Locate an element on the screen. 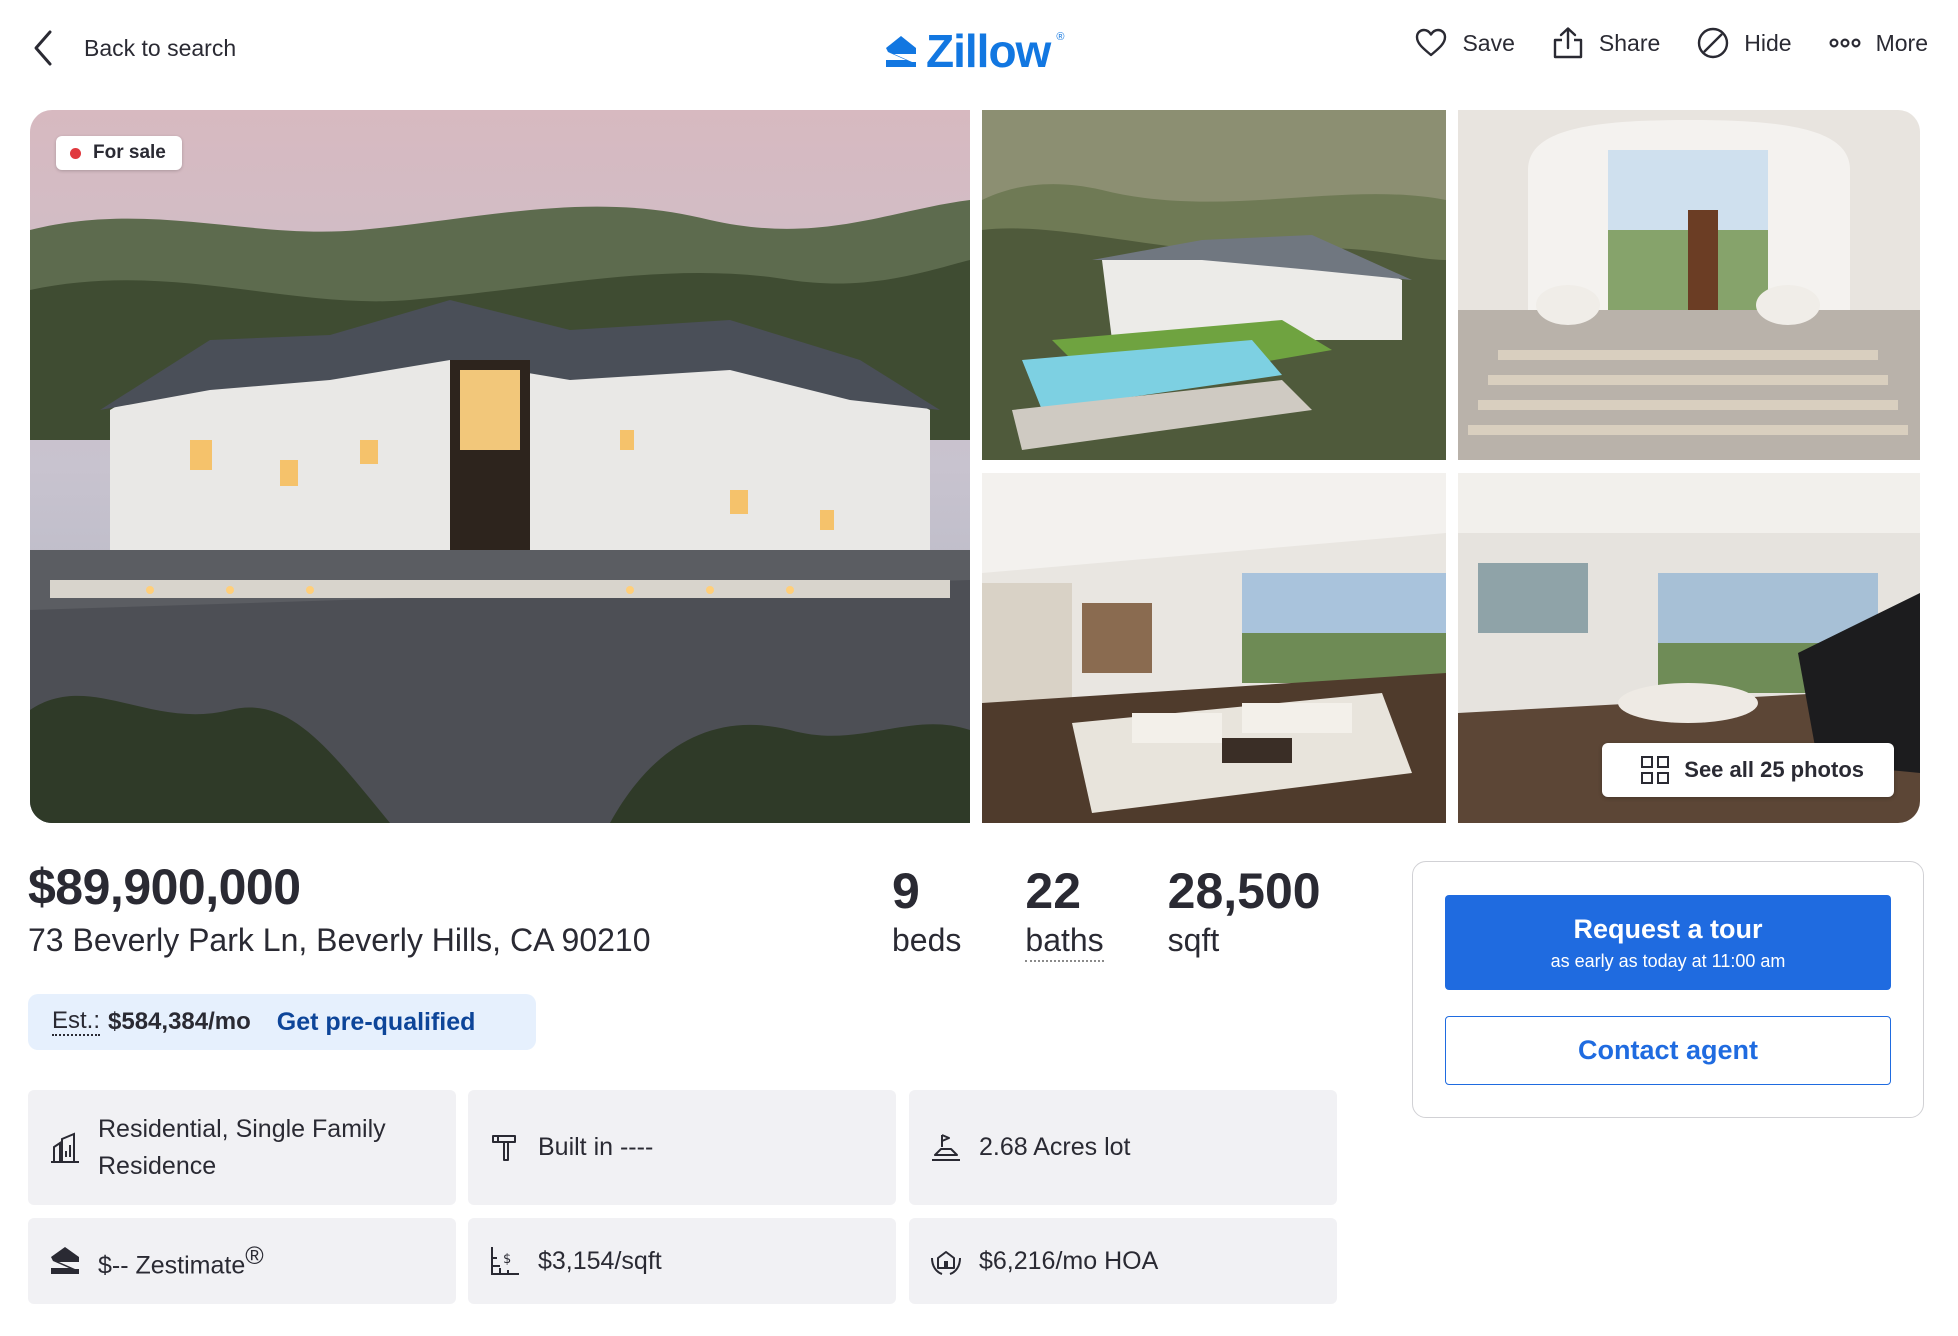 The height and width of the screenshot is (1336, 1958). photo-living-room is located at coordinates (1214, 648).